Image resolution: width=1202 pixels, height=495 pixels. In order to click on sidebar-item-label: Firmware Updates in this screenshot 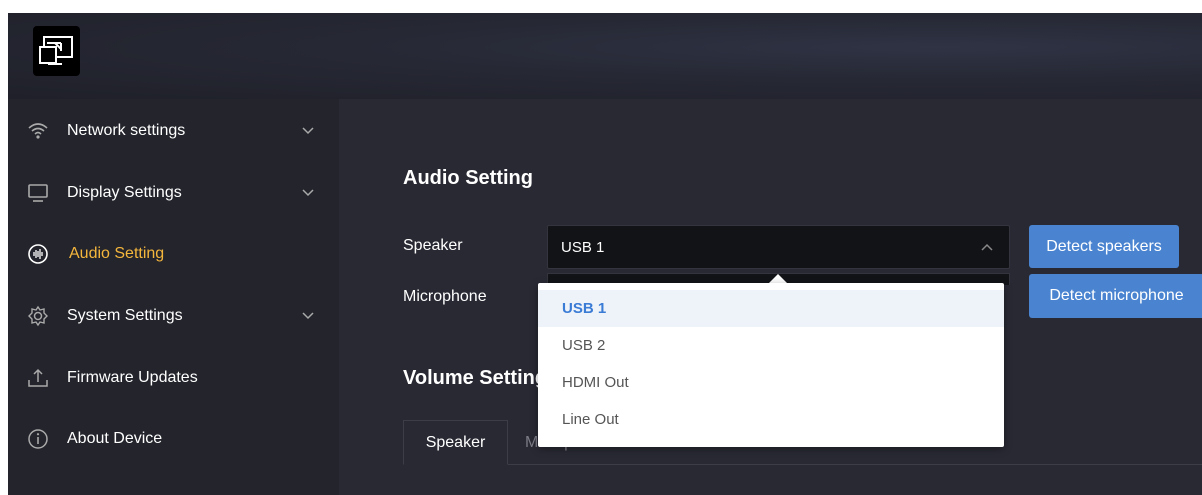, I will do `click(132, 377)`.